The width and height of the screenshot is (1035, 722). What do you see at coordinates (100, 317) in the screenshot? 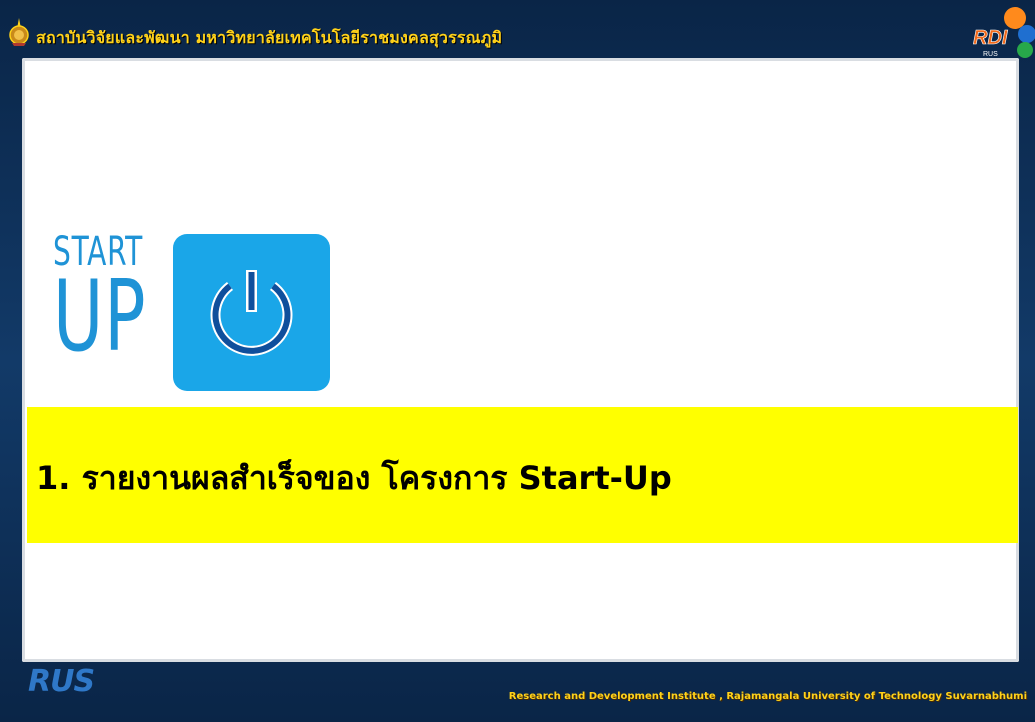
I see `startup-word-up: UP` at bounding box center [100, 317].